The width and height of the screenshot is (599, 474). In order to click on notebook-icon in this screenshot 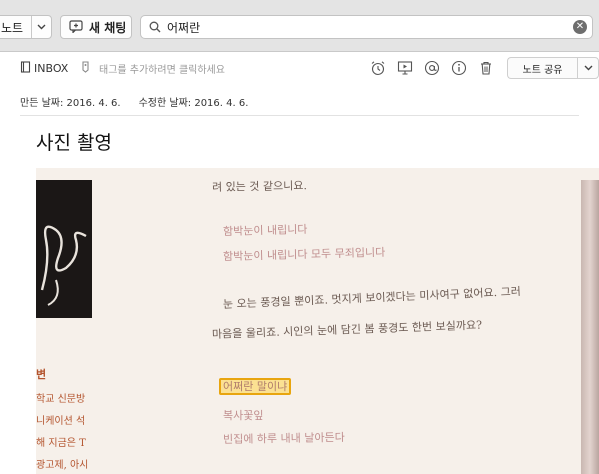, I will do `click(25, 68)`.